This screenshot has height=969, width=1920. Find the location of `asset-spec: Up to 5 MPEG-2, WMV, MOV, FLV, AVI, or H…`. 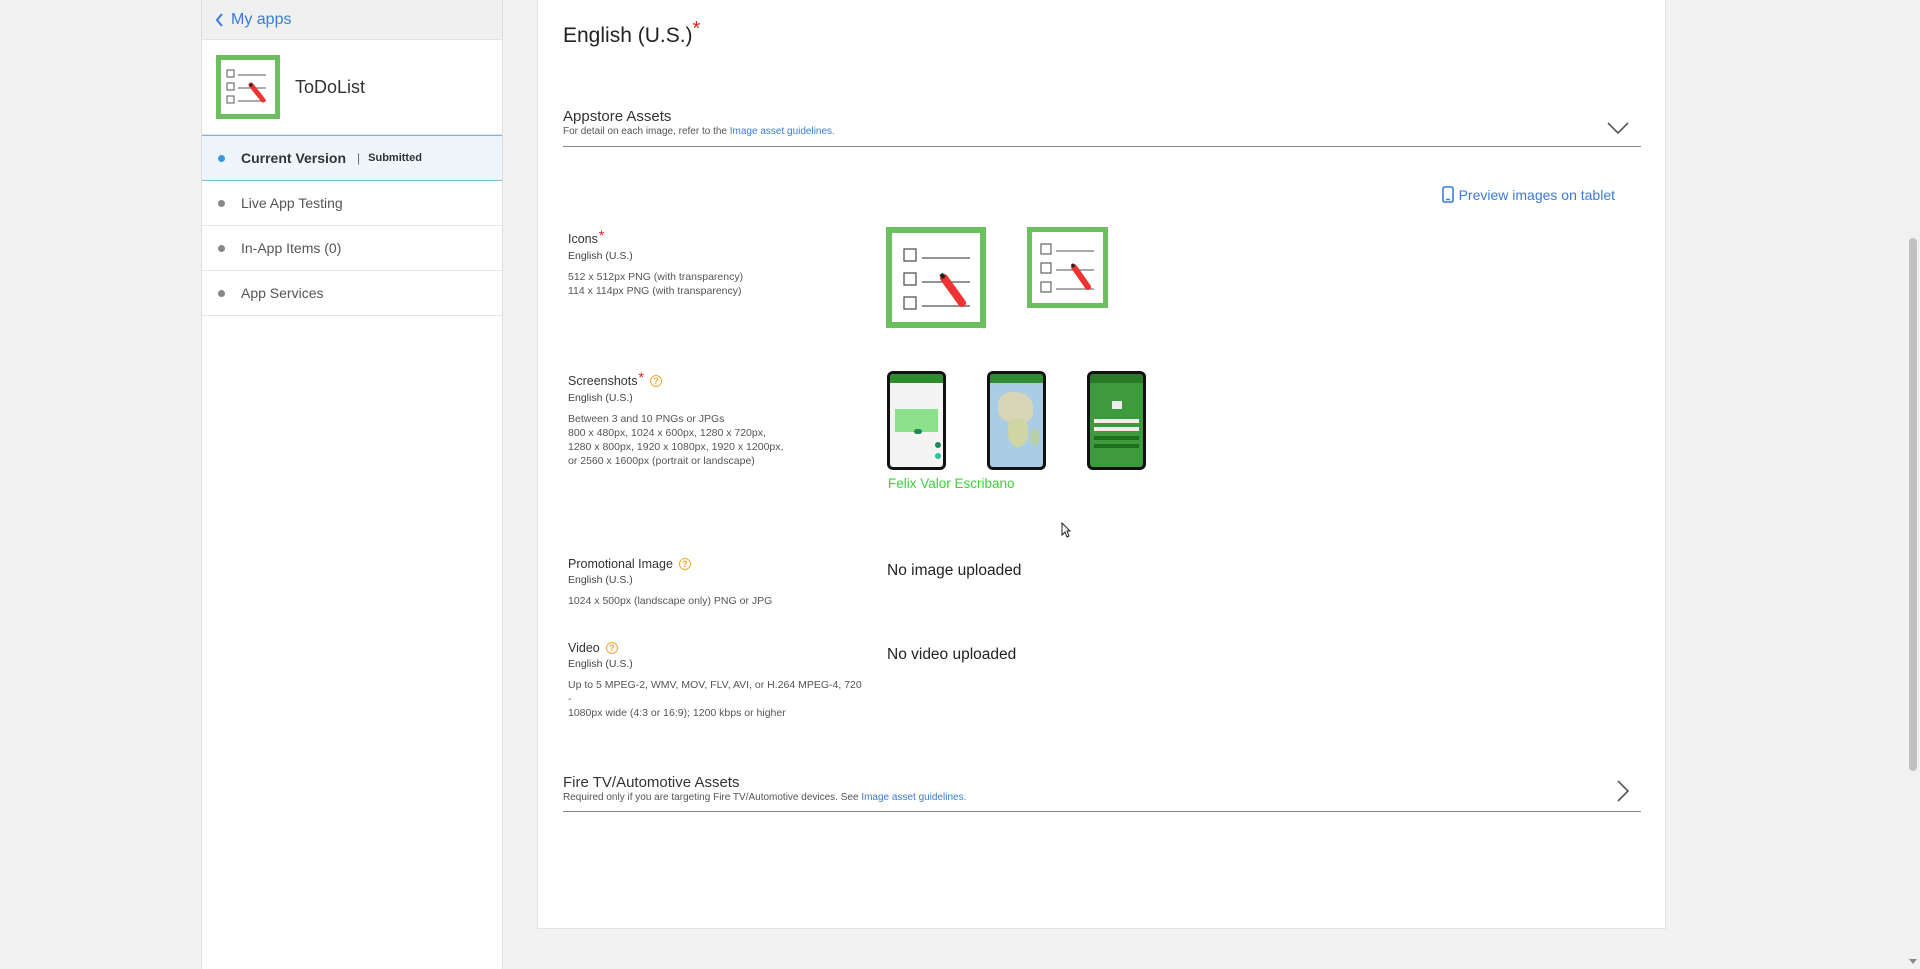

asset-spec: Up to 5 MPEG-2, WMV, MOV, FLV, AVI, or H… is located at coordinates (715, 699).